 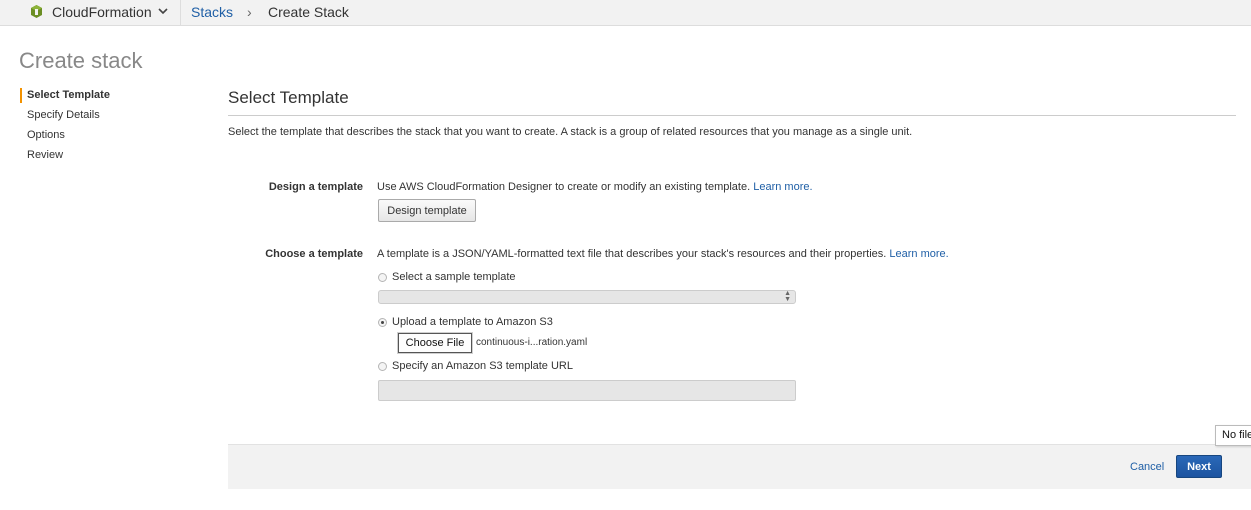 What do you see at coordinates (472, 322) in the screenshot?
I see `upload-template-label: Upload a template to Amazon S3` at bounding box center [472, 322].